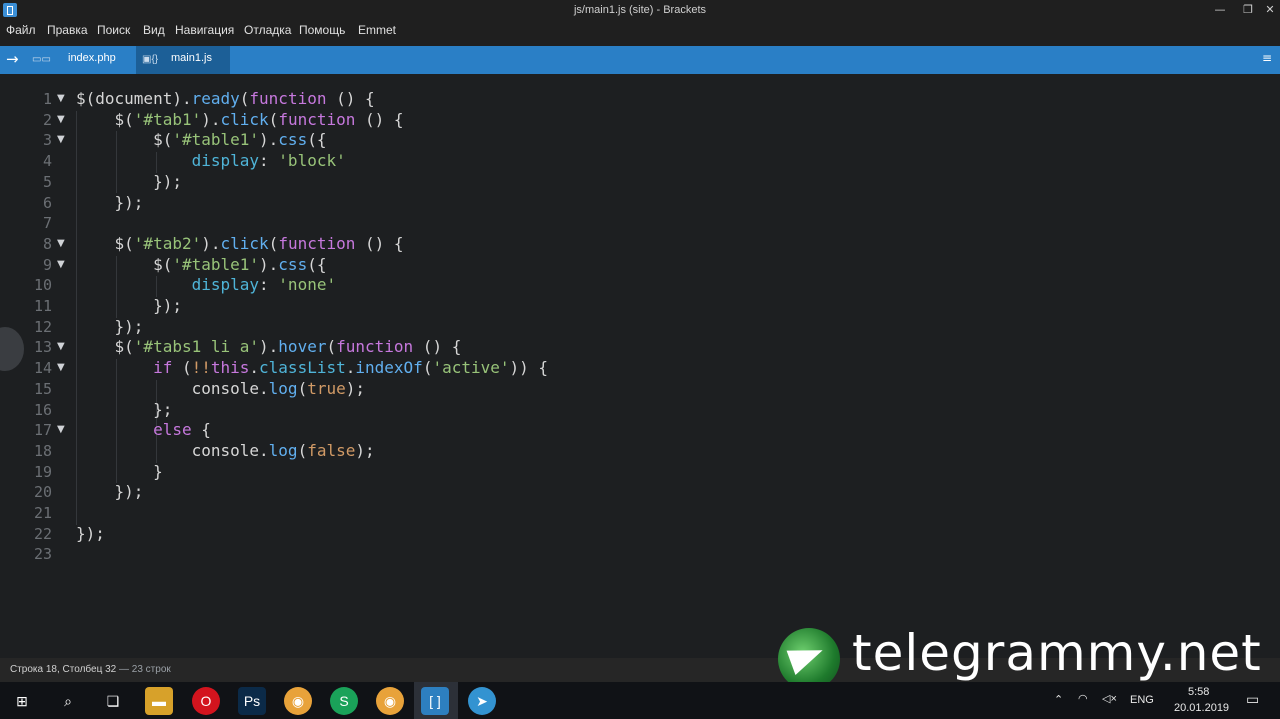  What do you see at coordinates (1058, 699) in the screenshot?
I see `chevron-up-icon: ⌃` at bounding box center [1058, 699].